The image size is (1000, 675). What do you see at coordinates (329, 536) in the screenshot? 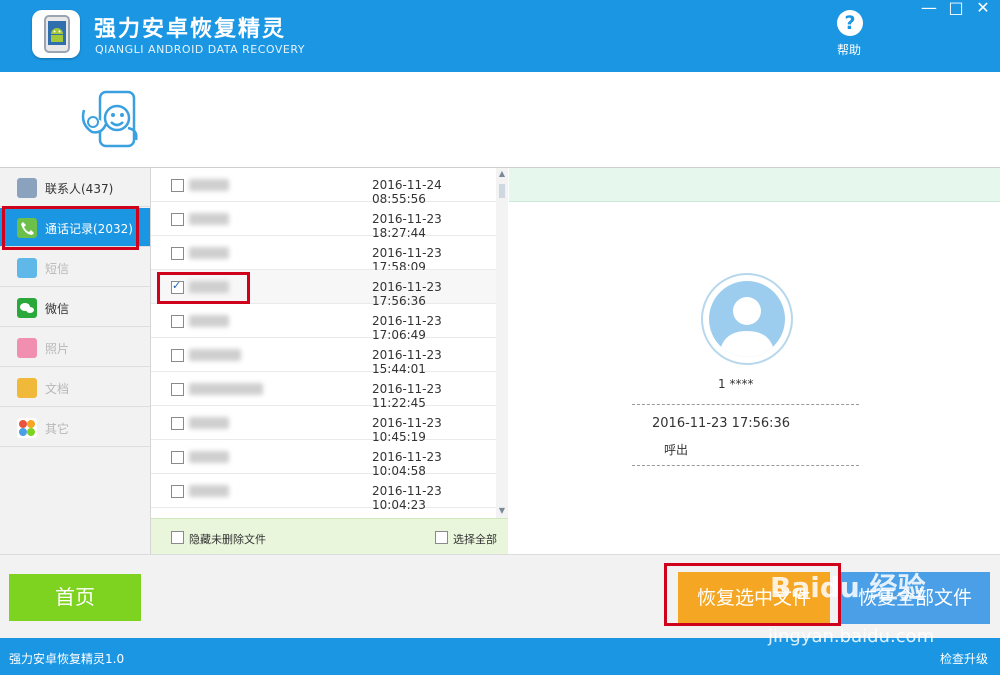
I see `list-footer: 隐藏未删除文件 选择全部` at bounding box center [329, 536].